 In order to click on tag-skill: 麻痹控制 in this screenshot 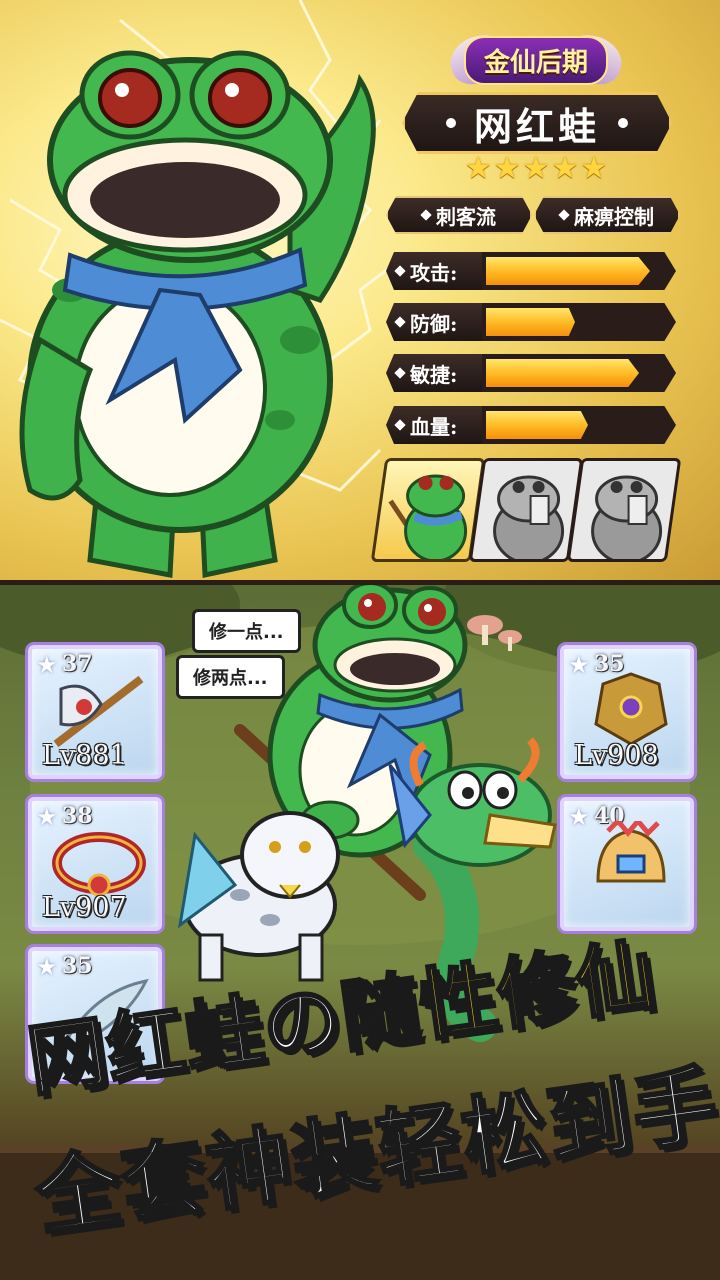, I will do `click(607, 215)`.